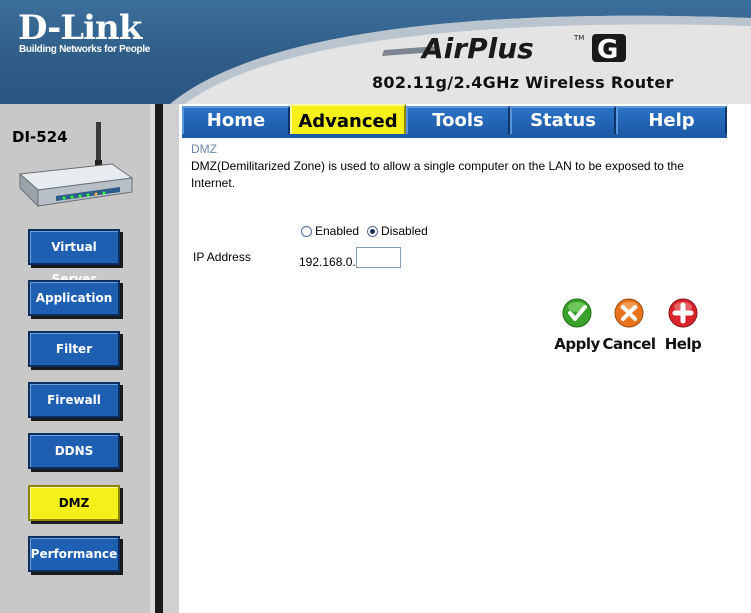  What do you see at coordinates (378, 257) in the screenshot?
I see `ip-address-input` at bounding box center [378, 257].